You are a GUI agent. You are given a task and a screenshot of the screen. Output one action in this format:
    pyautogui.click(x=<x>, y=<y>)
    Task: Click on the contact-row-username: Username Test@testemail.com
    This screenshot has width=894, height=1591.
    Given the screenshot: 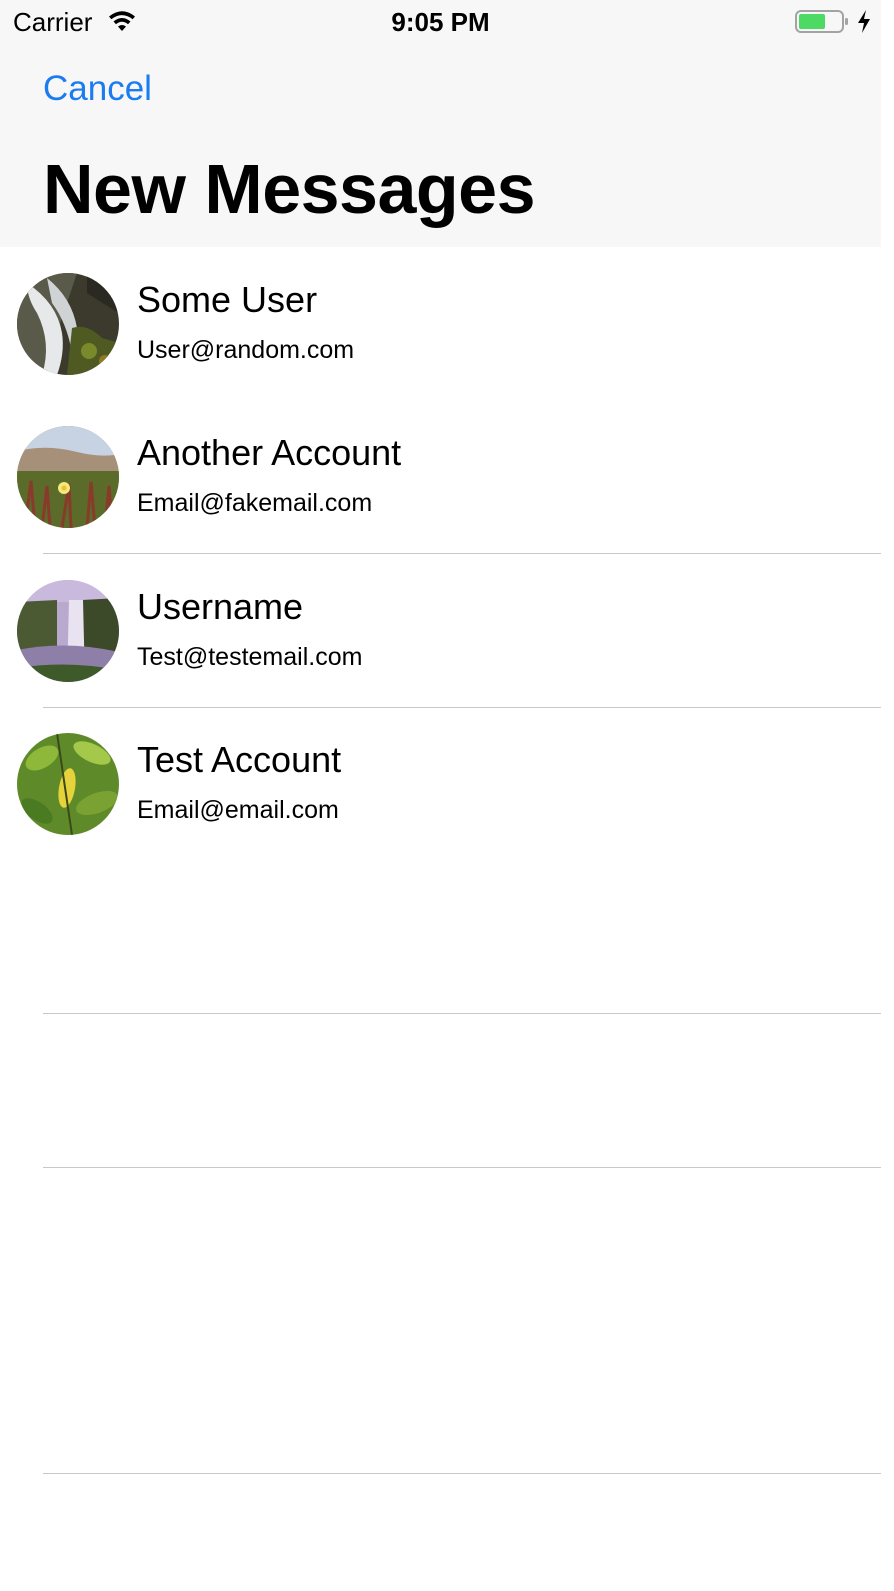 What is the action you would take?
    pyautogui.click(x=440, y=630)
    